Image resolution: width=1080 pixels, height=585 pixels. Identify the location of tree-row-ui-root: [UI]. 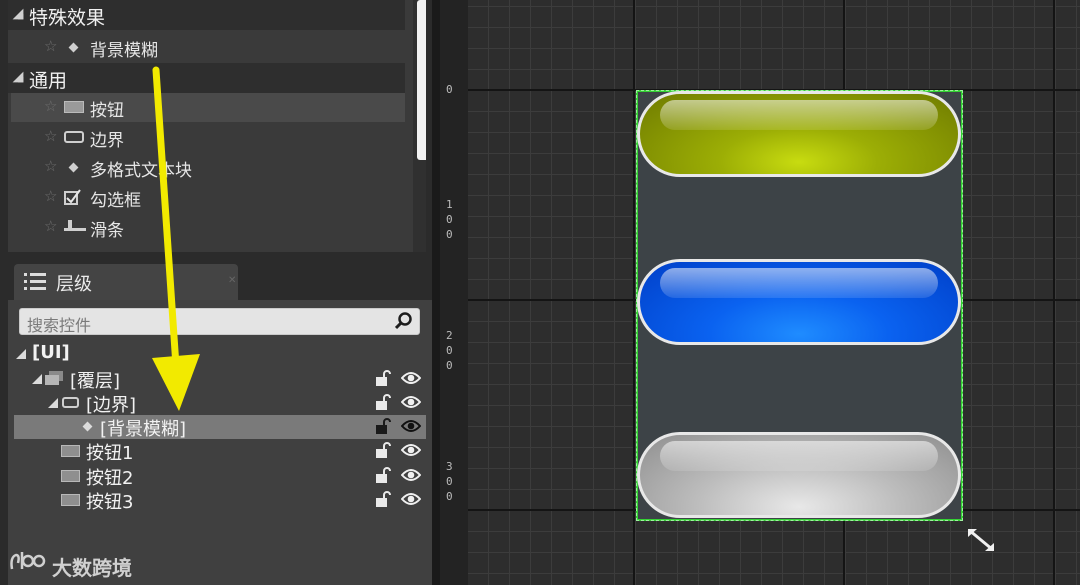
(220, 354).